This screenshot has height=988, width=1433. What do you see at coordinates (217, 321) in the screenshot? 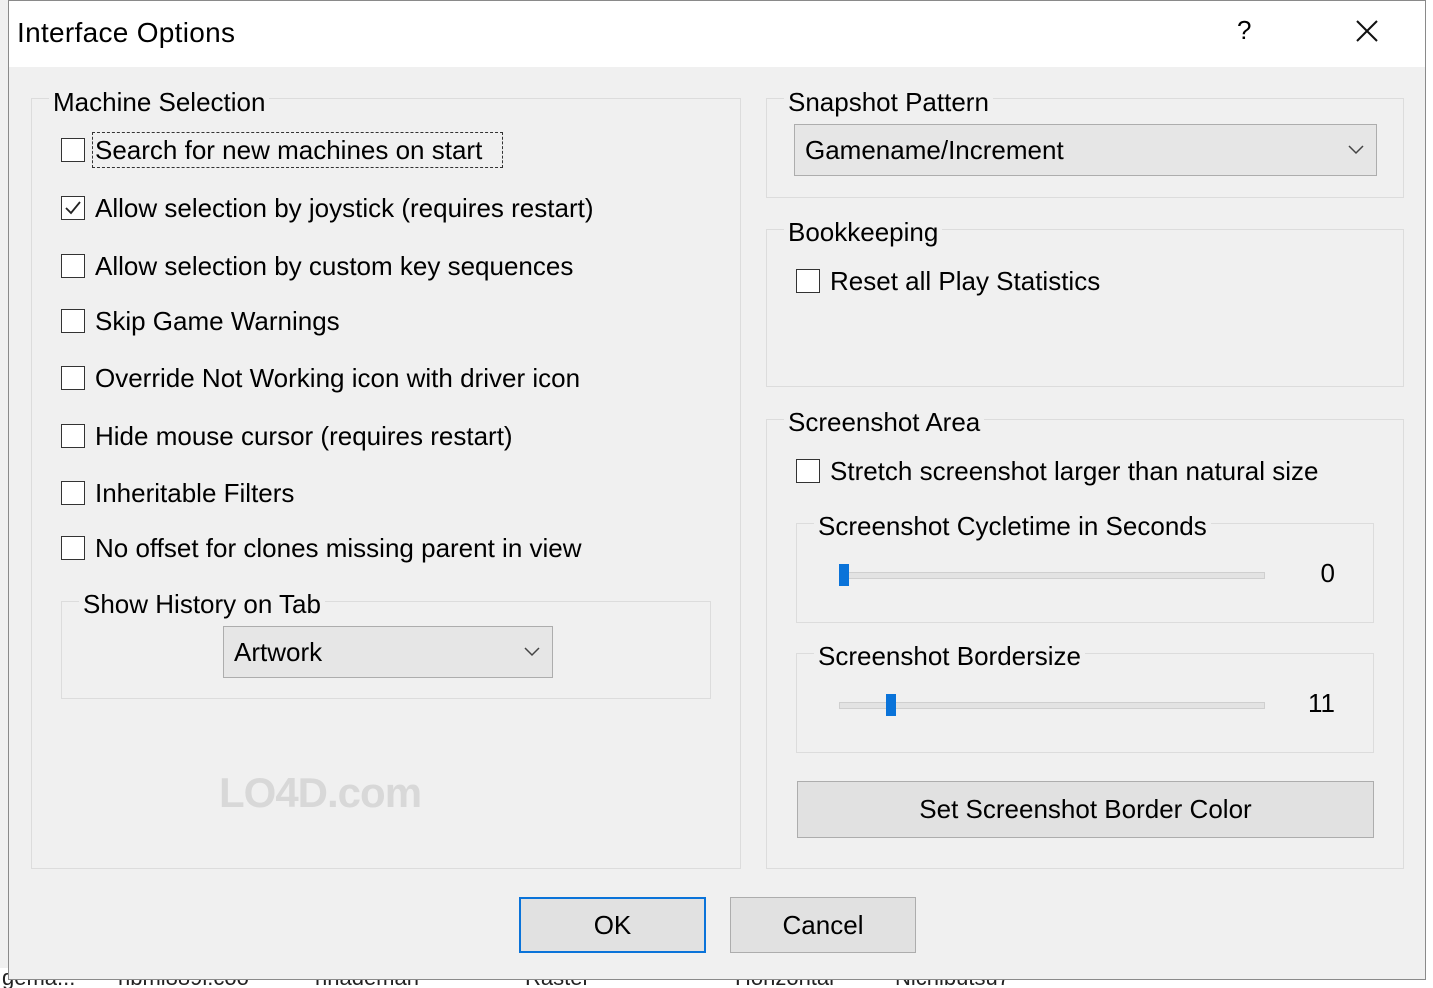
I see `checkbox-label: Skip Game Warnings` at bounding box center [217, 321].